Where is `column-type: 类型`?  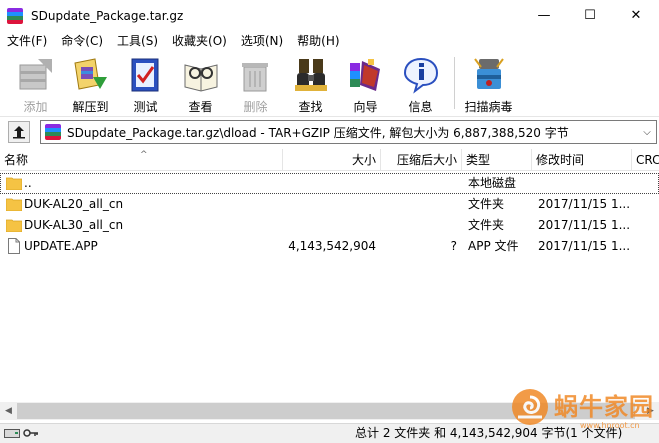
column-type: 类型 is located at coordinates (497, 160).